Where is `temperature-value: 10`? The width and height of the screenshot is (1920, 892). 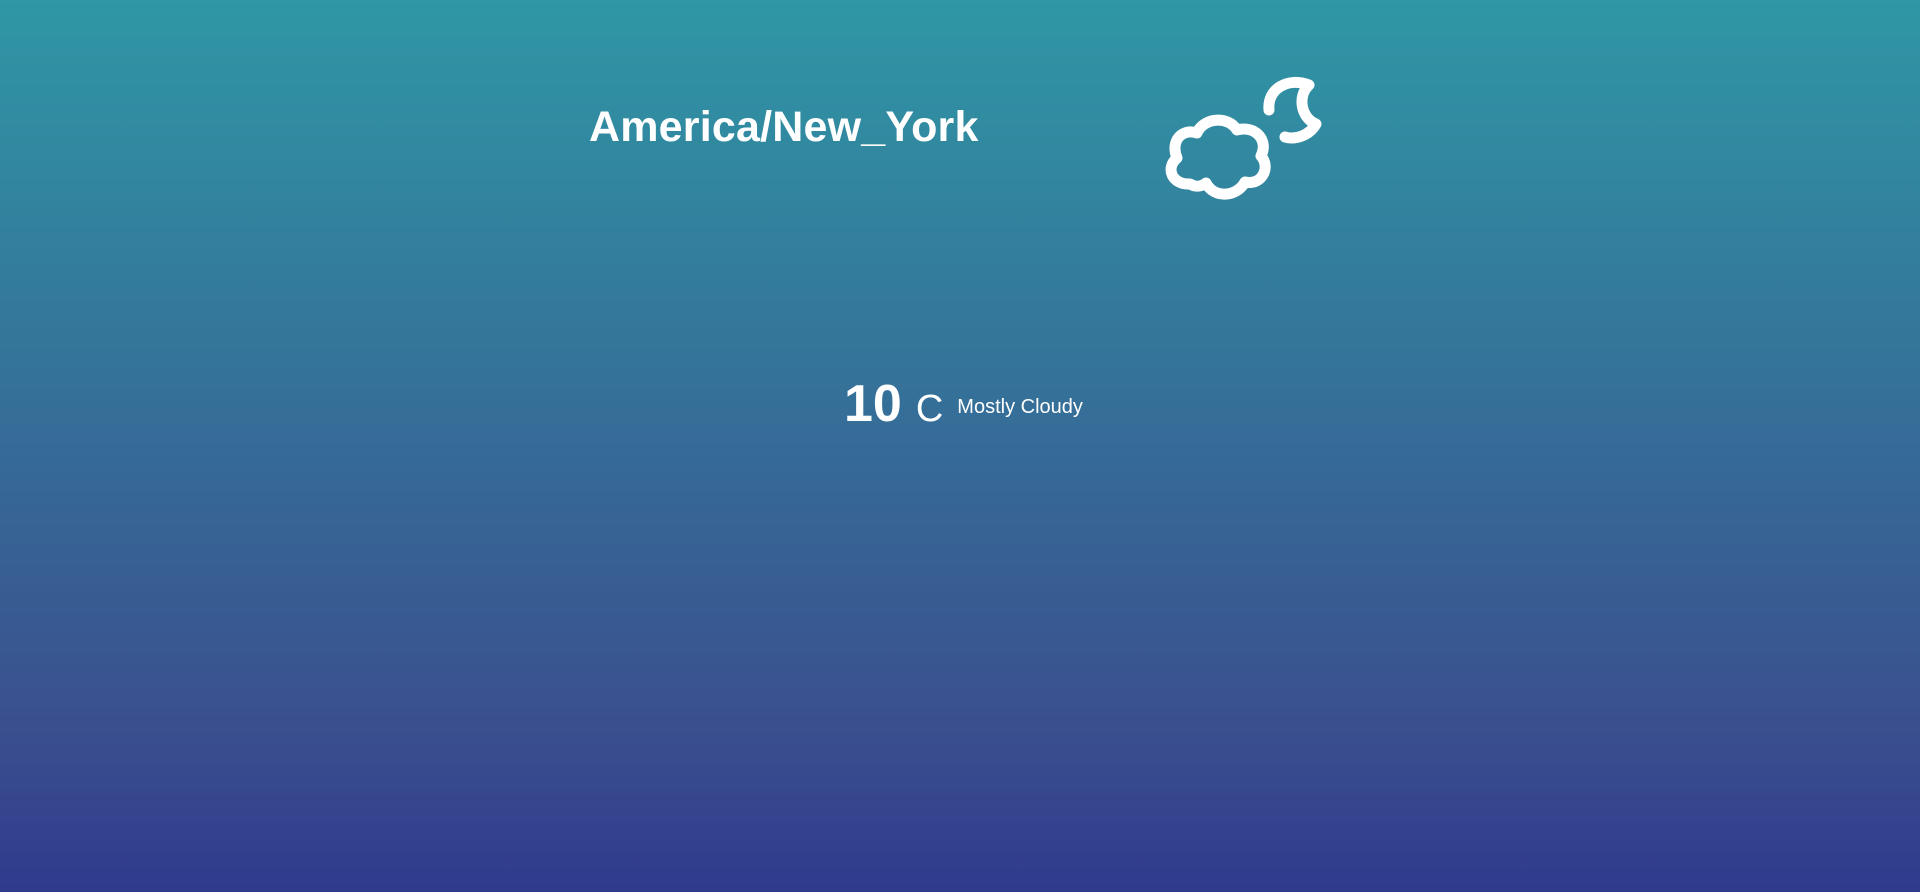
temperature-value: 10 is located at coordinates (873, 404).